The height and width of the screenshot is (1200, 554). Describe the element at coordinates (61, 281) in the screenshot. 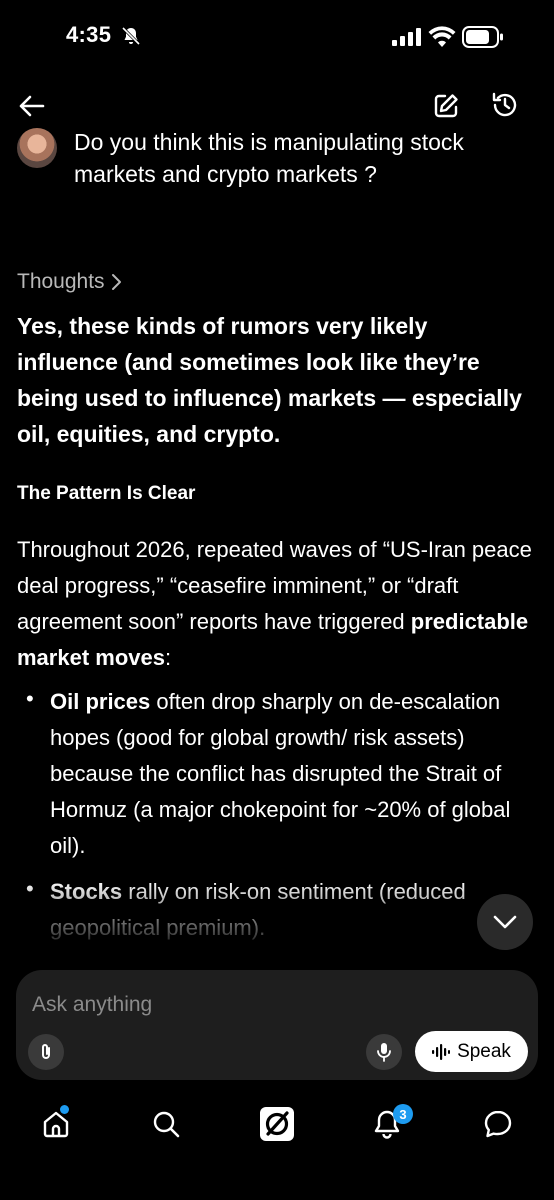

I see `thoughts-label: Thoughts` at that location.